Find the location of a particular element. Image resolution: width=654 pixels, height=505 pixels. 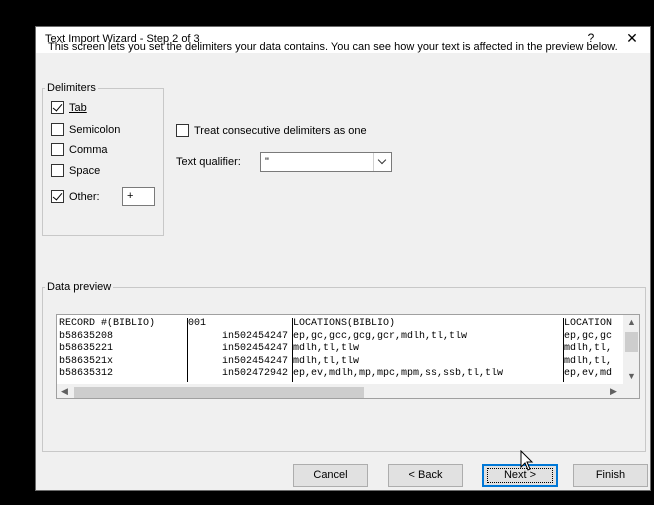

scroll-down-icon: ▼ is located at coordinates (631, 376).